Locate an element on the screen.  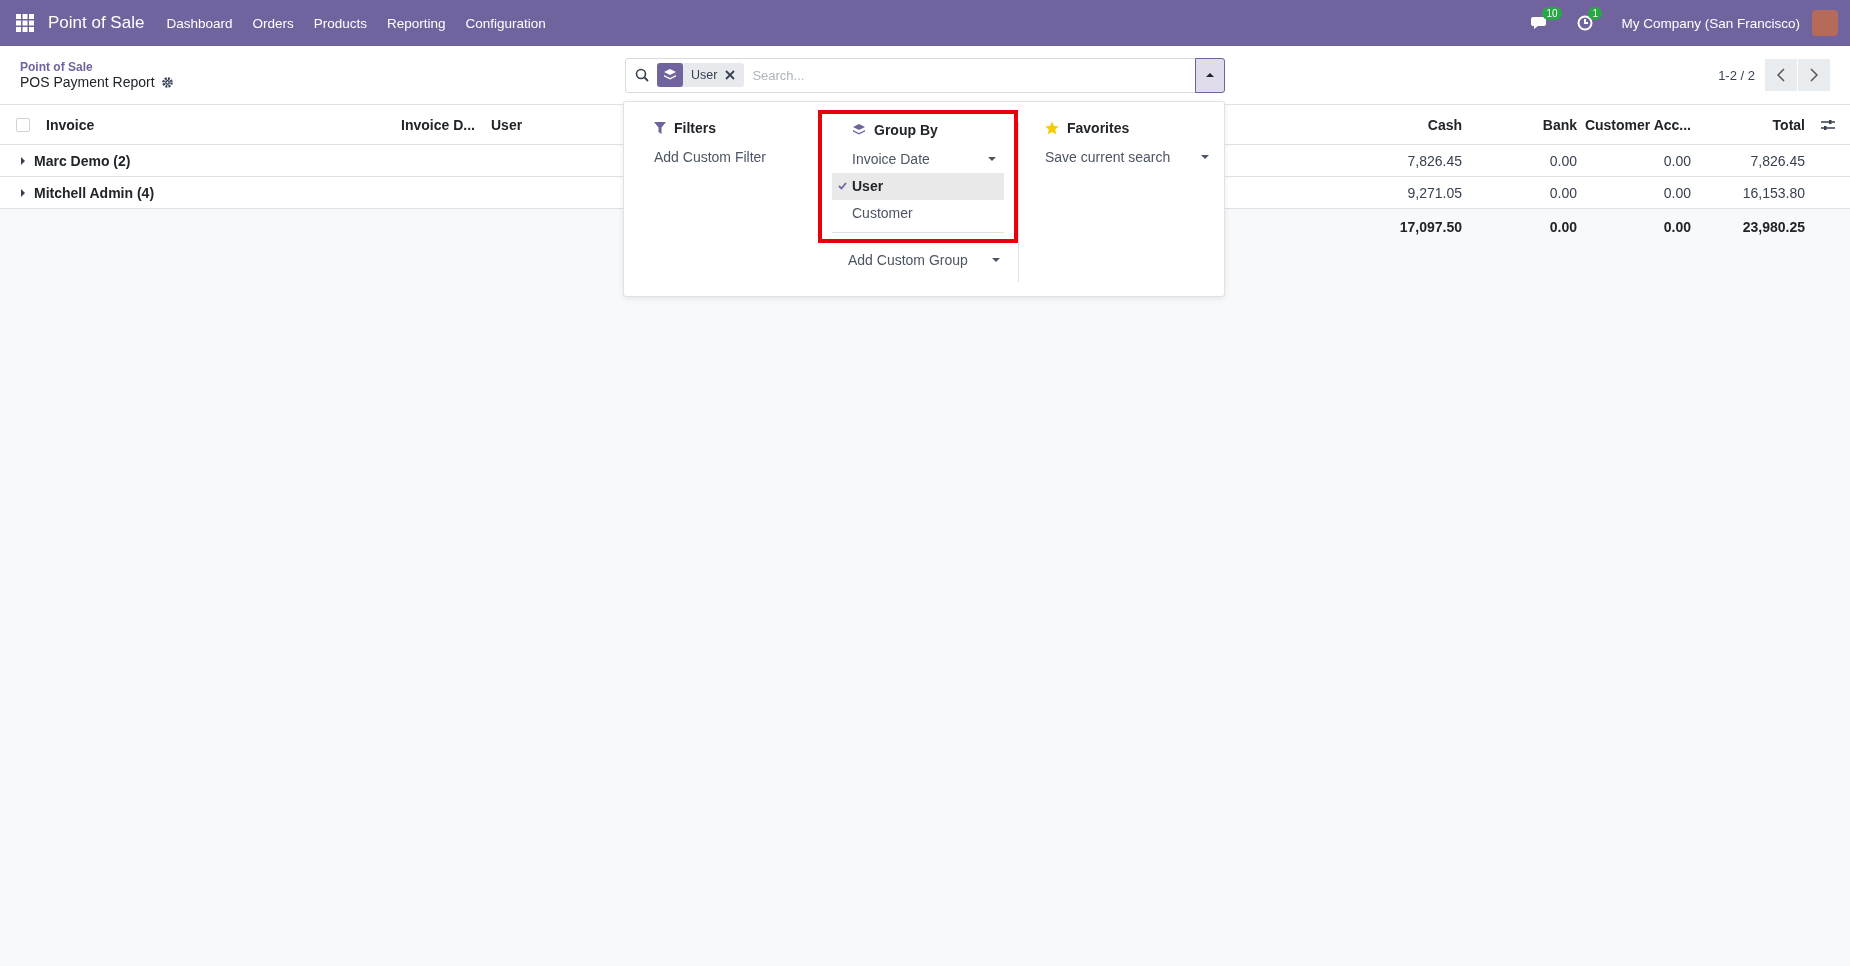
company-name: My Company (San Francisco) is located at coordinates (1710, 23).